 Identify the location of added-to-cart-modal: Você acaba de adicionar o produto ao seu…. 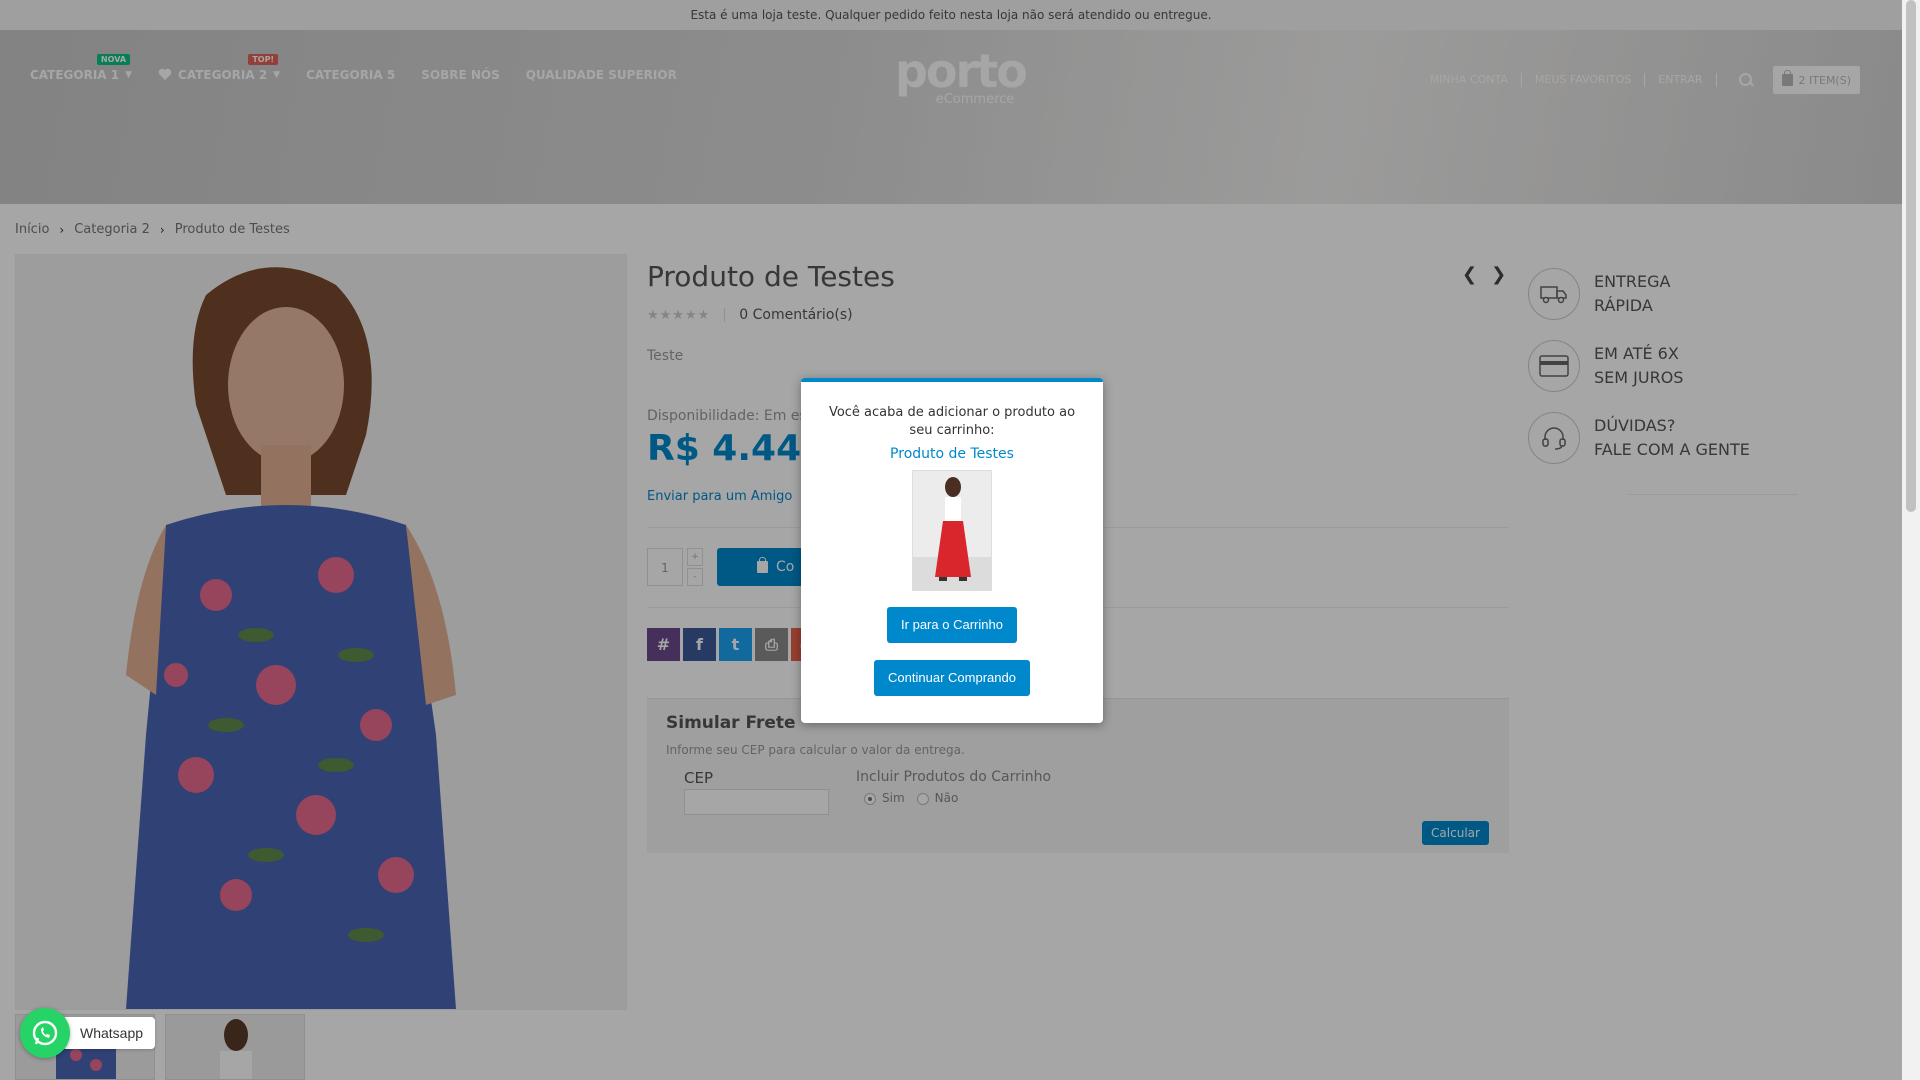
(952, 550).